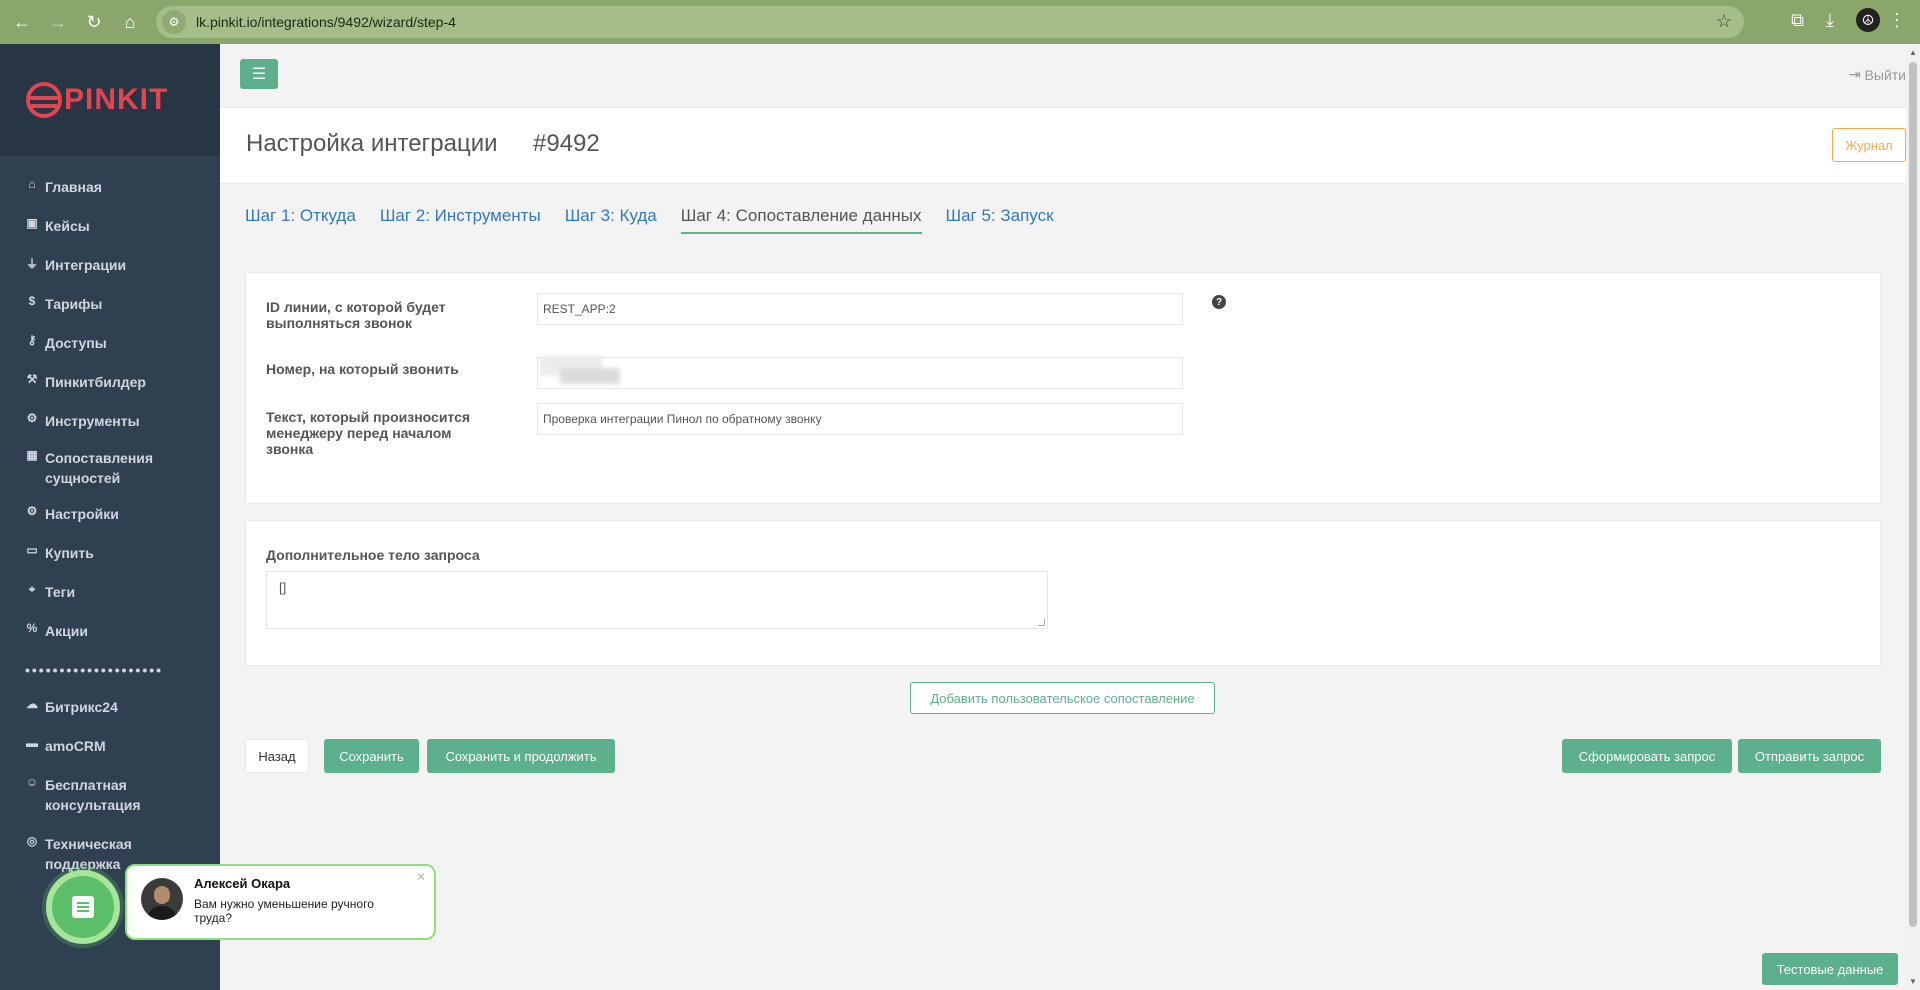 This screenshot has height=990, width=1920. I want to click on chat-form-icon, so click(83, 907).